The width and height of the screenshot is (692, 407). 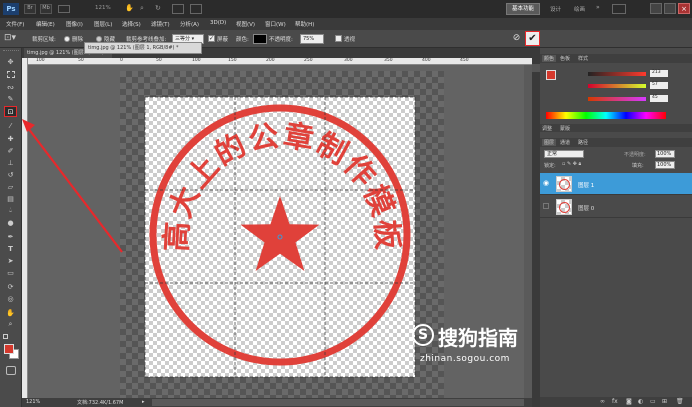 What do you see at coordinates (565, 142) in the screenshot?
I see `tab-channels: 通道` at bounding box center [565, 142].